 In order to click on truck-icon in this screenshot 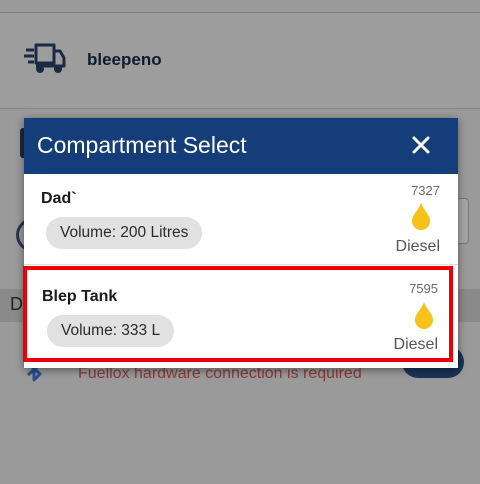, I will do `click(45, 58)`.